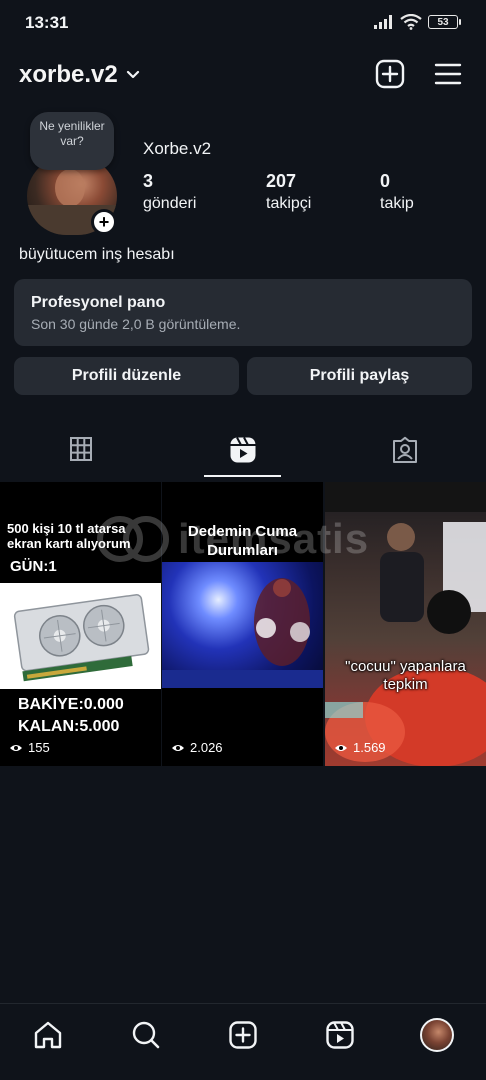  I want to click on tab-tagged, so click(405, 454).